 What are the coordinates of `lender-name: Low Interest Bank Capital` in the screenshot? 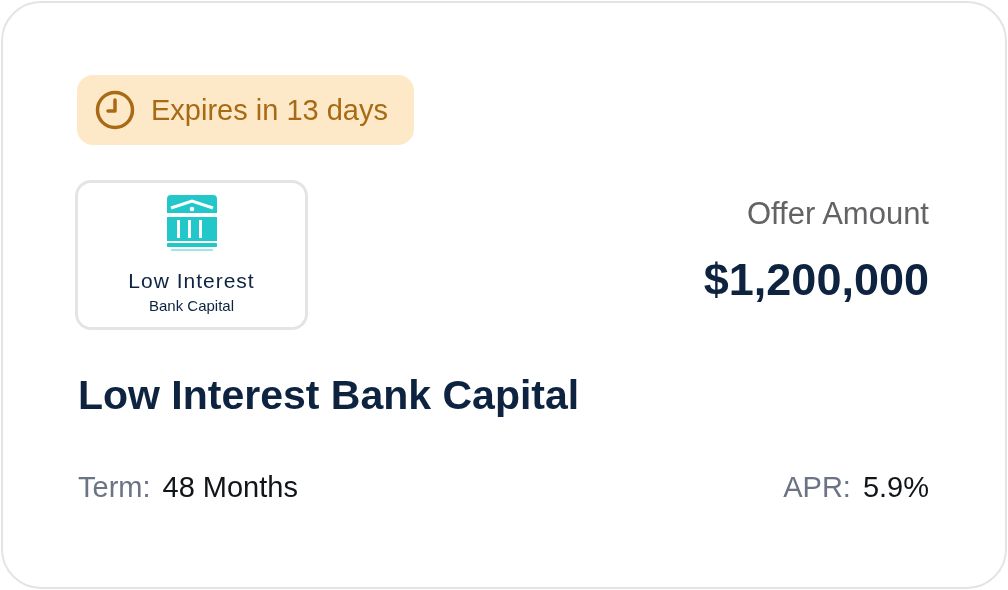 It's located at (329, 395).